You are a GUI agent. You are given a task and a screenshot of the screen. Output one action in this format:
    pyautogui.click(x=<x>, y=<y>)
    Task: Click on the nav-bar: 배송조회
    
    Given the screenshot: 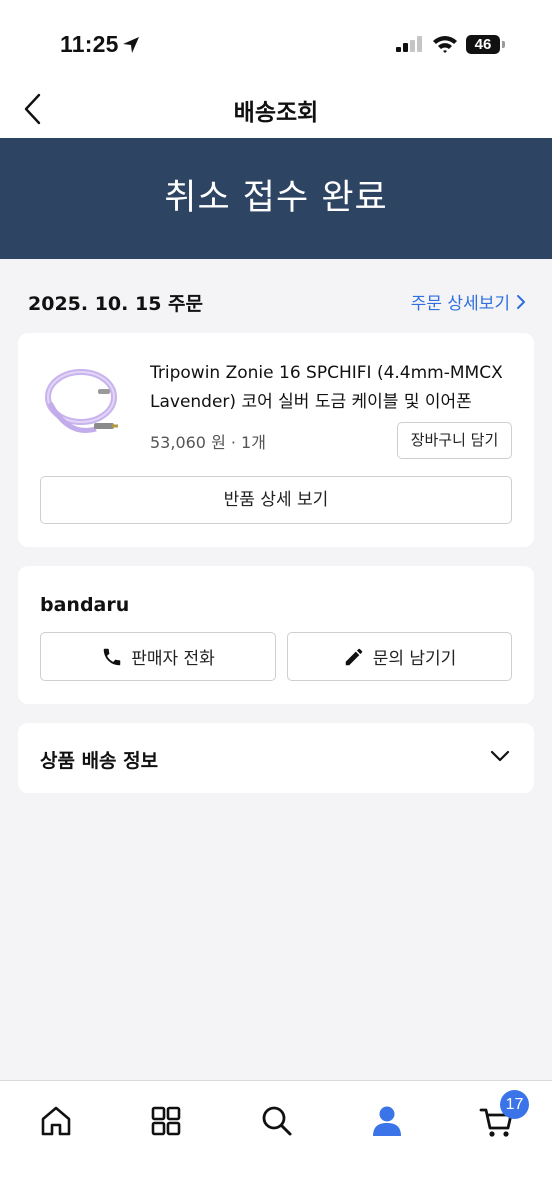 What is the action you would take?
    pyautogui.click(x=276, y=109)
    